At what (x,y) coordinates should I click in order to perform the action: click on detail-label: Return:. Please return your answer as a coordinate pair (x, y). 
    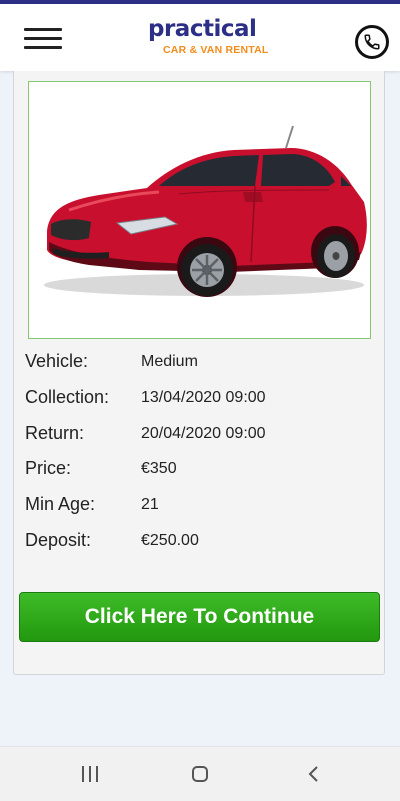
    Looking at the image, I should click on (55, 433).